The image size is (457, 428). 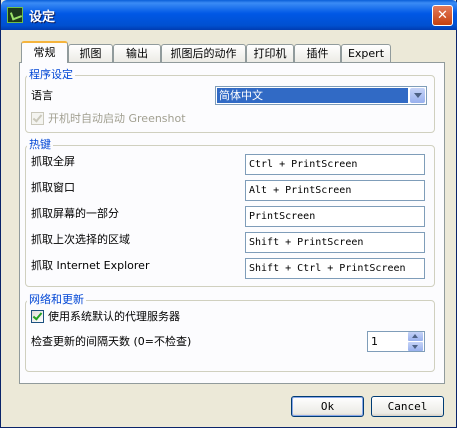 I want to click on close-button: ✕, so click(x=442, y=15).